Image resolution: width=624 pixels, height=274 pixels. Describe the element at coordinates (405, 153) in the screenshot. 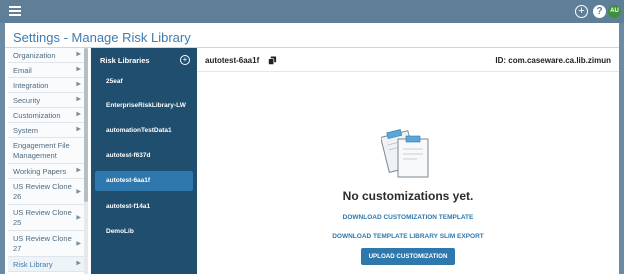

I see `clipboard-documents-icon` at that location.